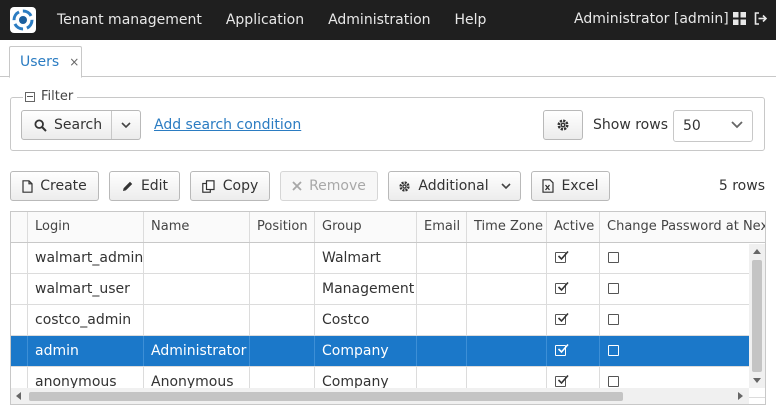  I want to click on tab-strip: Users ×, so click(388, 59).